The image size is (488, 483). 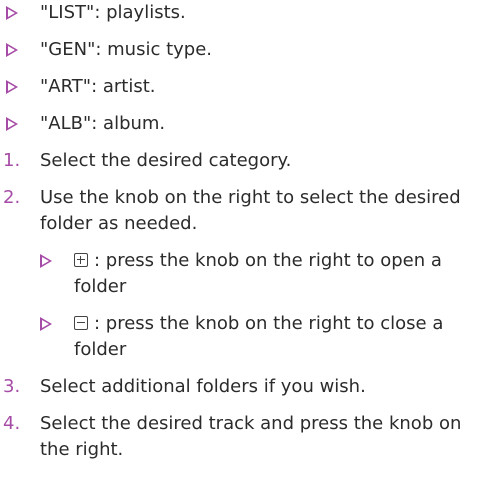 What do you see at coordinates (103, 123) in the screenshot?
I see `bullet-text: "ALB": album.` at bounding box center [103, 123].